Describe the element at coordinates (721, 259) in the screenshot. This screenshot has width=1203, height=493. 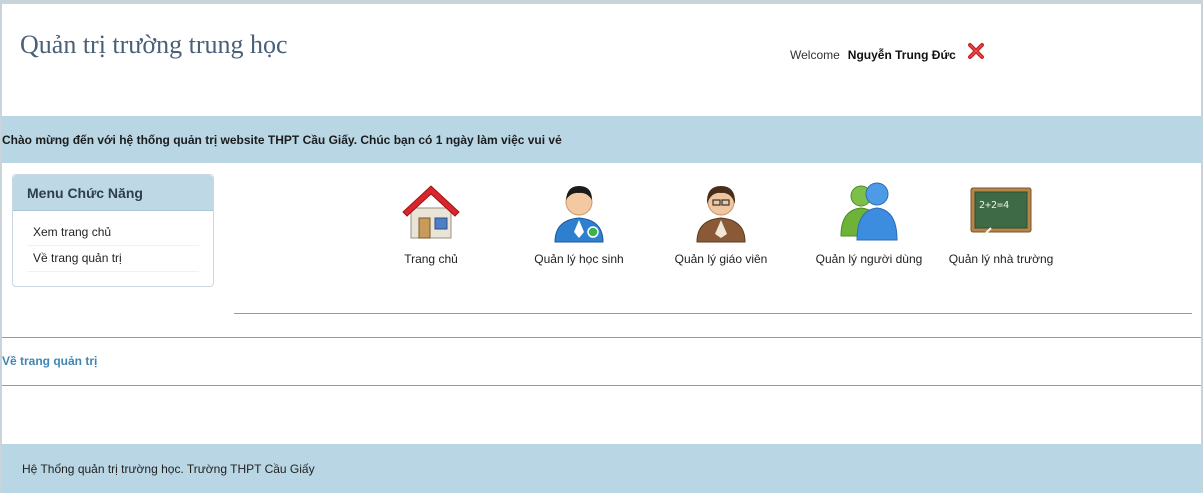
I see `tile-label: Quản lý giáo viên` at that location.